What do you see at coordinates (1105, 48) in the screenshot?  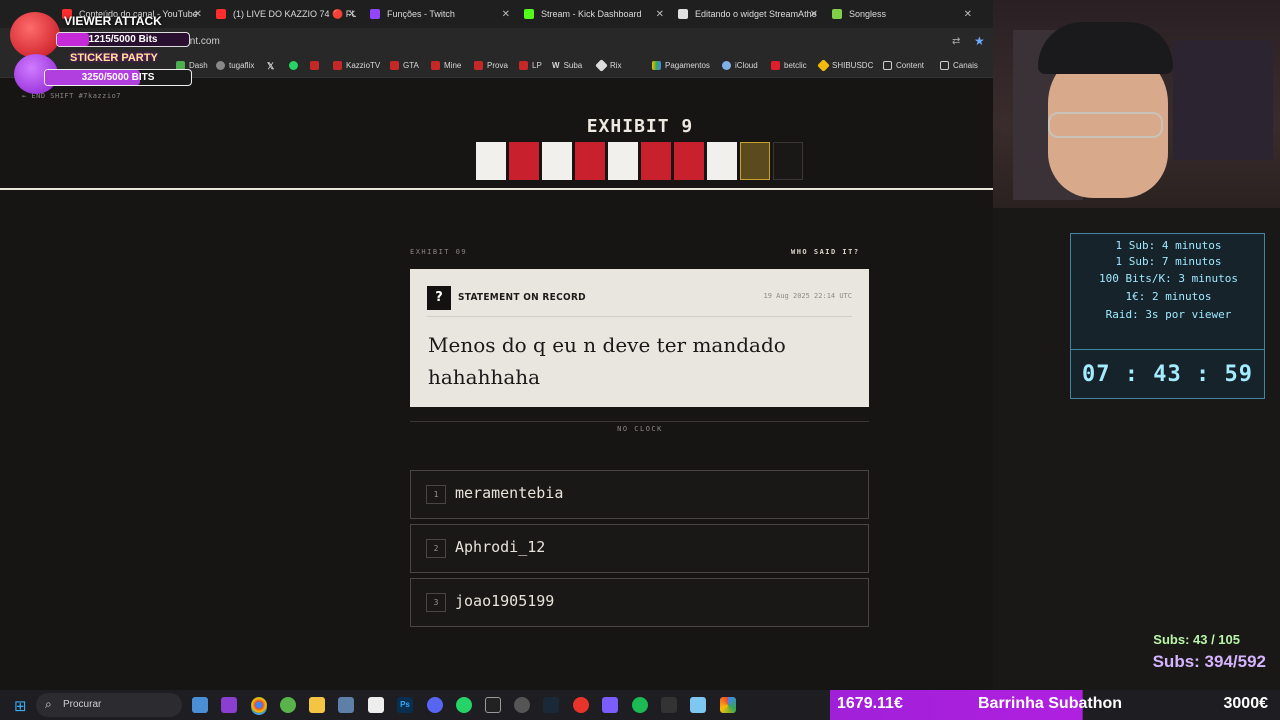 I see `streamer-cap` at bounding box center [1105, 48].